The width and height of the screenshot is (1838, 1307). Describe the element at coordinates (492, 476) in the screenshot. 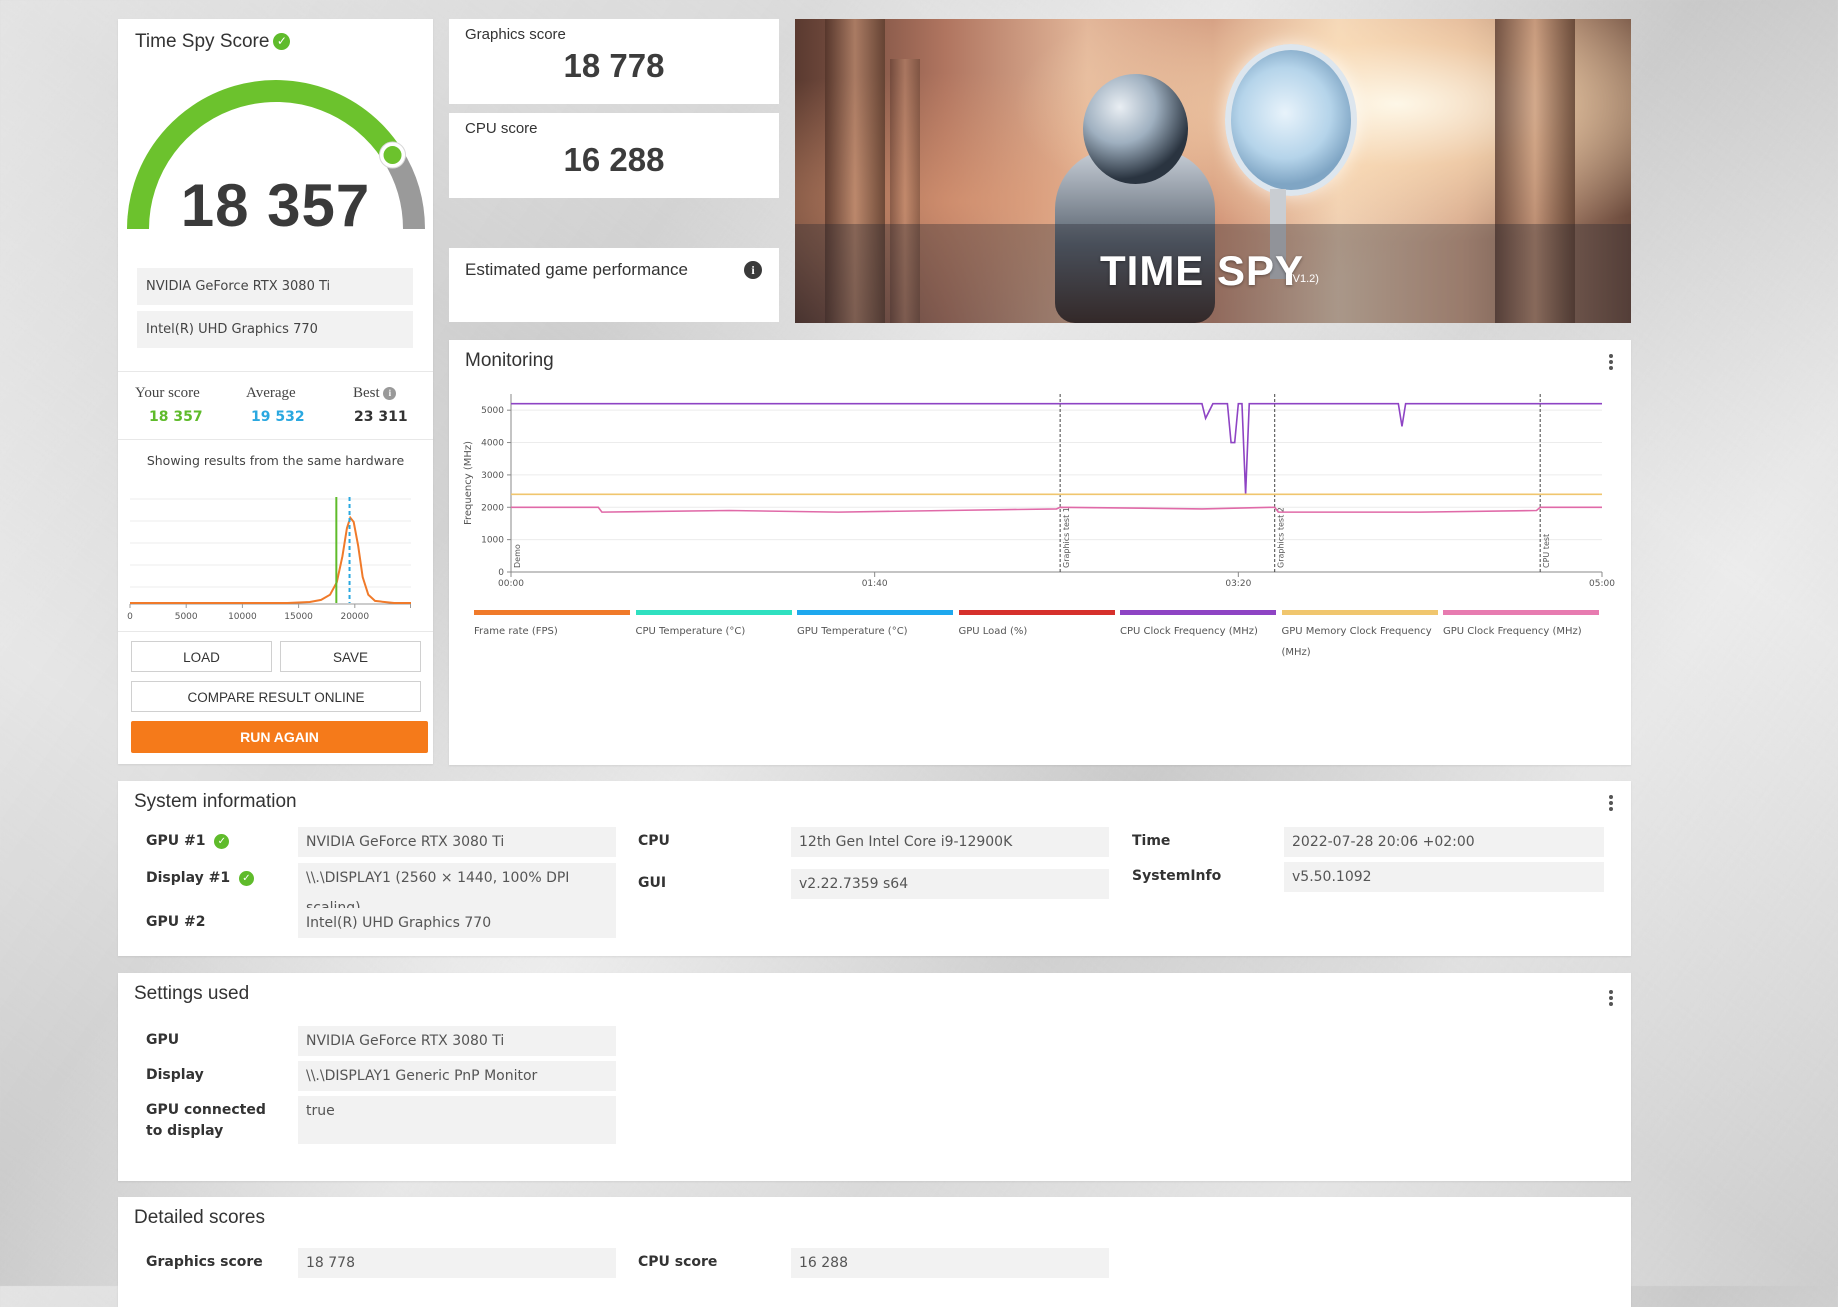

I see `mon-y-tick-label: 3000` at that location.